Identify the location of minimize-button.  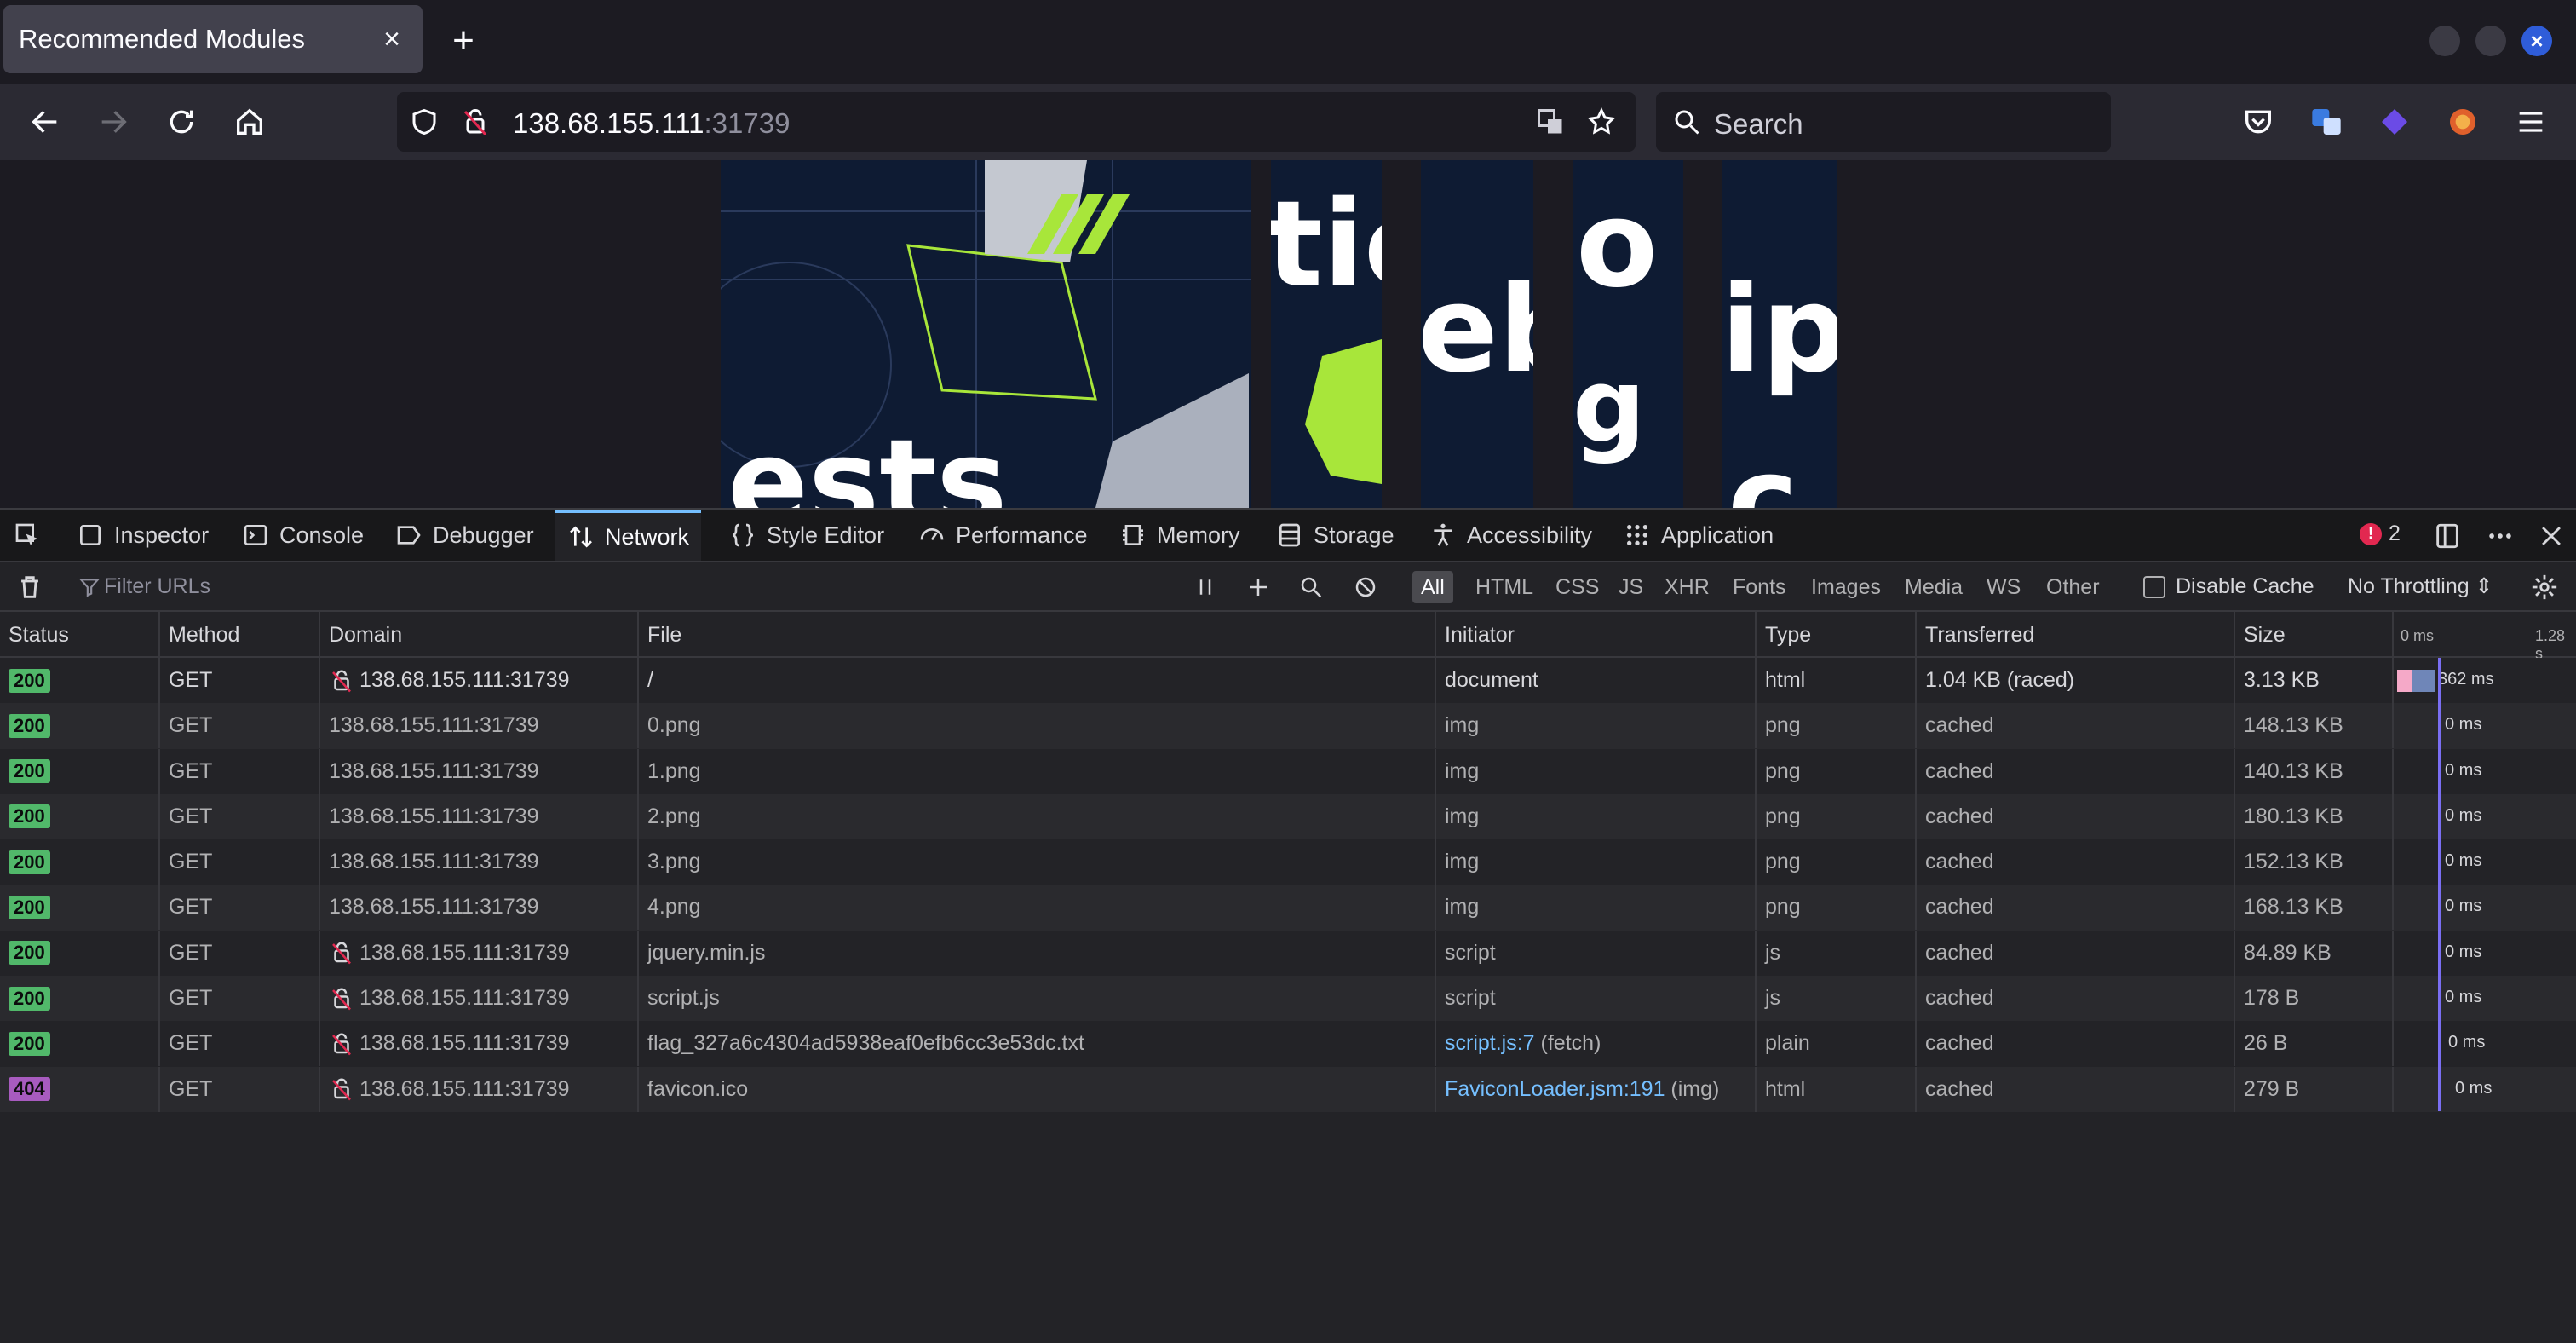
(2445, 41).